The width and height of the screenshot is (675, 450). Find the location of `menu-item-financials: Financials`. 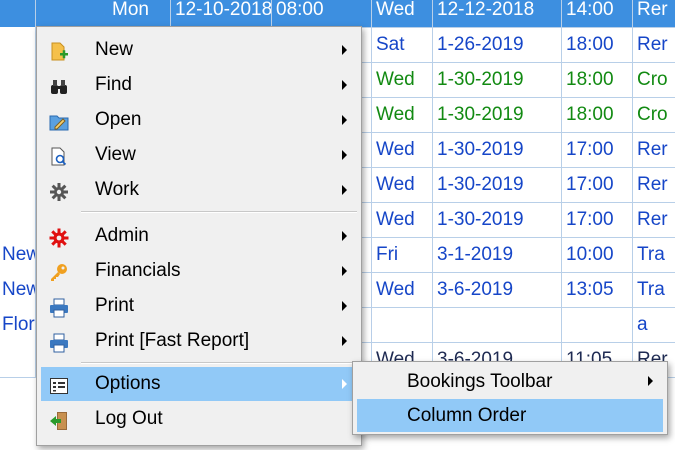

menu-item-financials: Financials is located at coordinates (199, 271).